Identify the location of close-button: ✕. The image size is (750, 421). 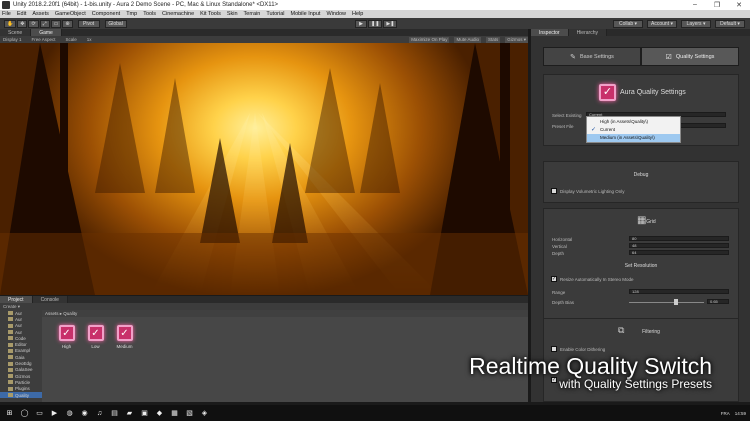
(739, 5).